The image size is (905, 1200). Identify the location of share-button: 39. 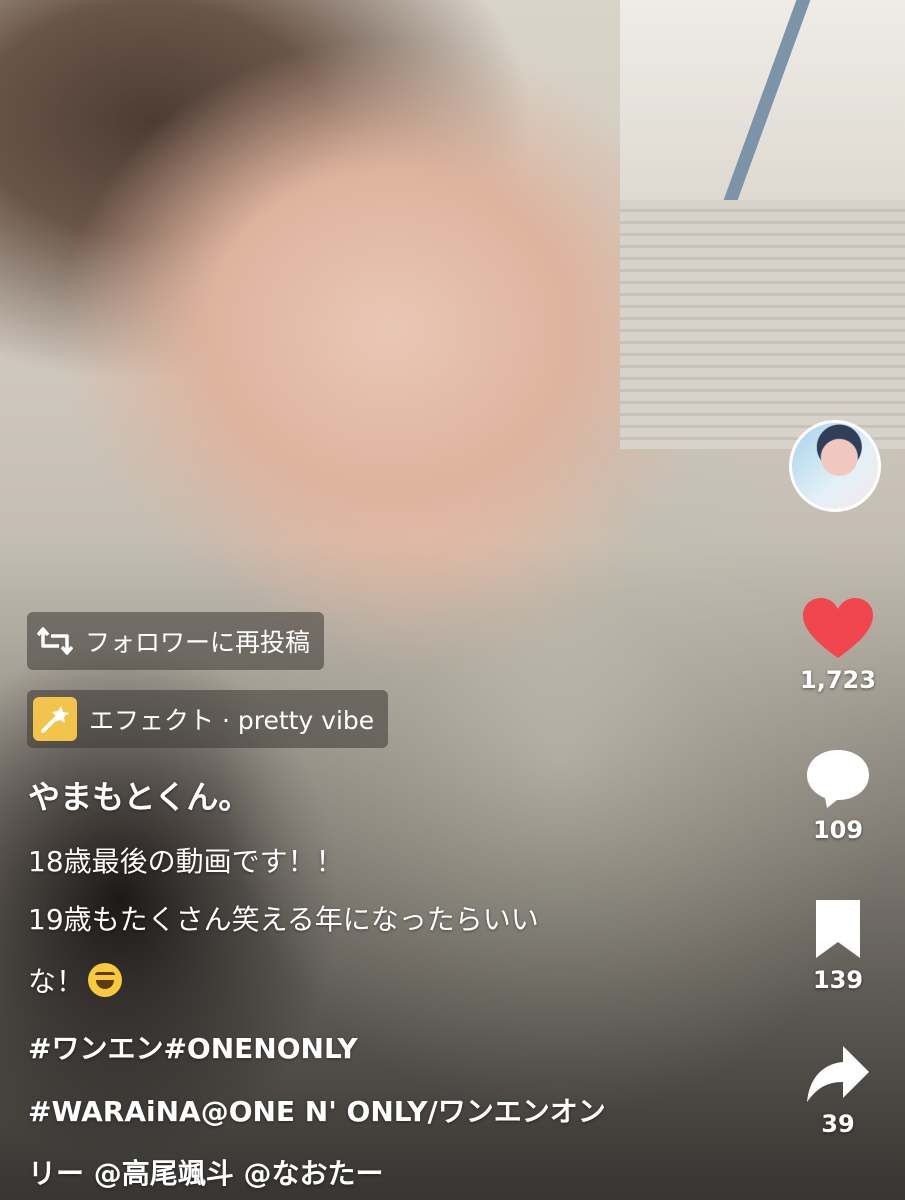
(838, 1091).